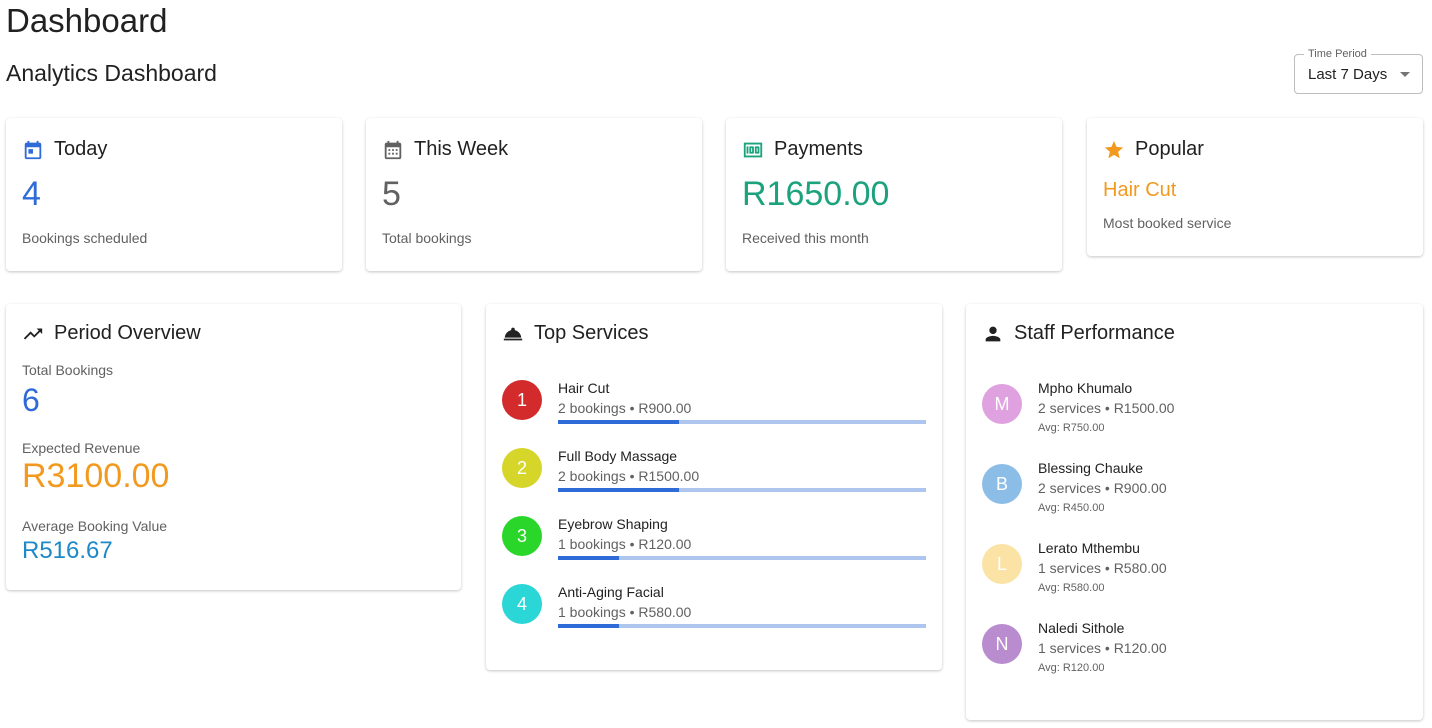  What do you see at coordinates (1071, 428) in the screenshot?
I see `staff-average: Avg: R750.00` at bounding box center [1071, 428].